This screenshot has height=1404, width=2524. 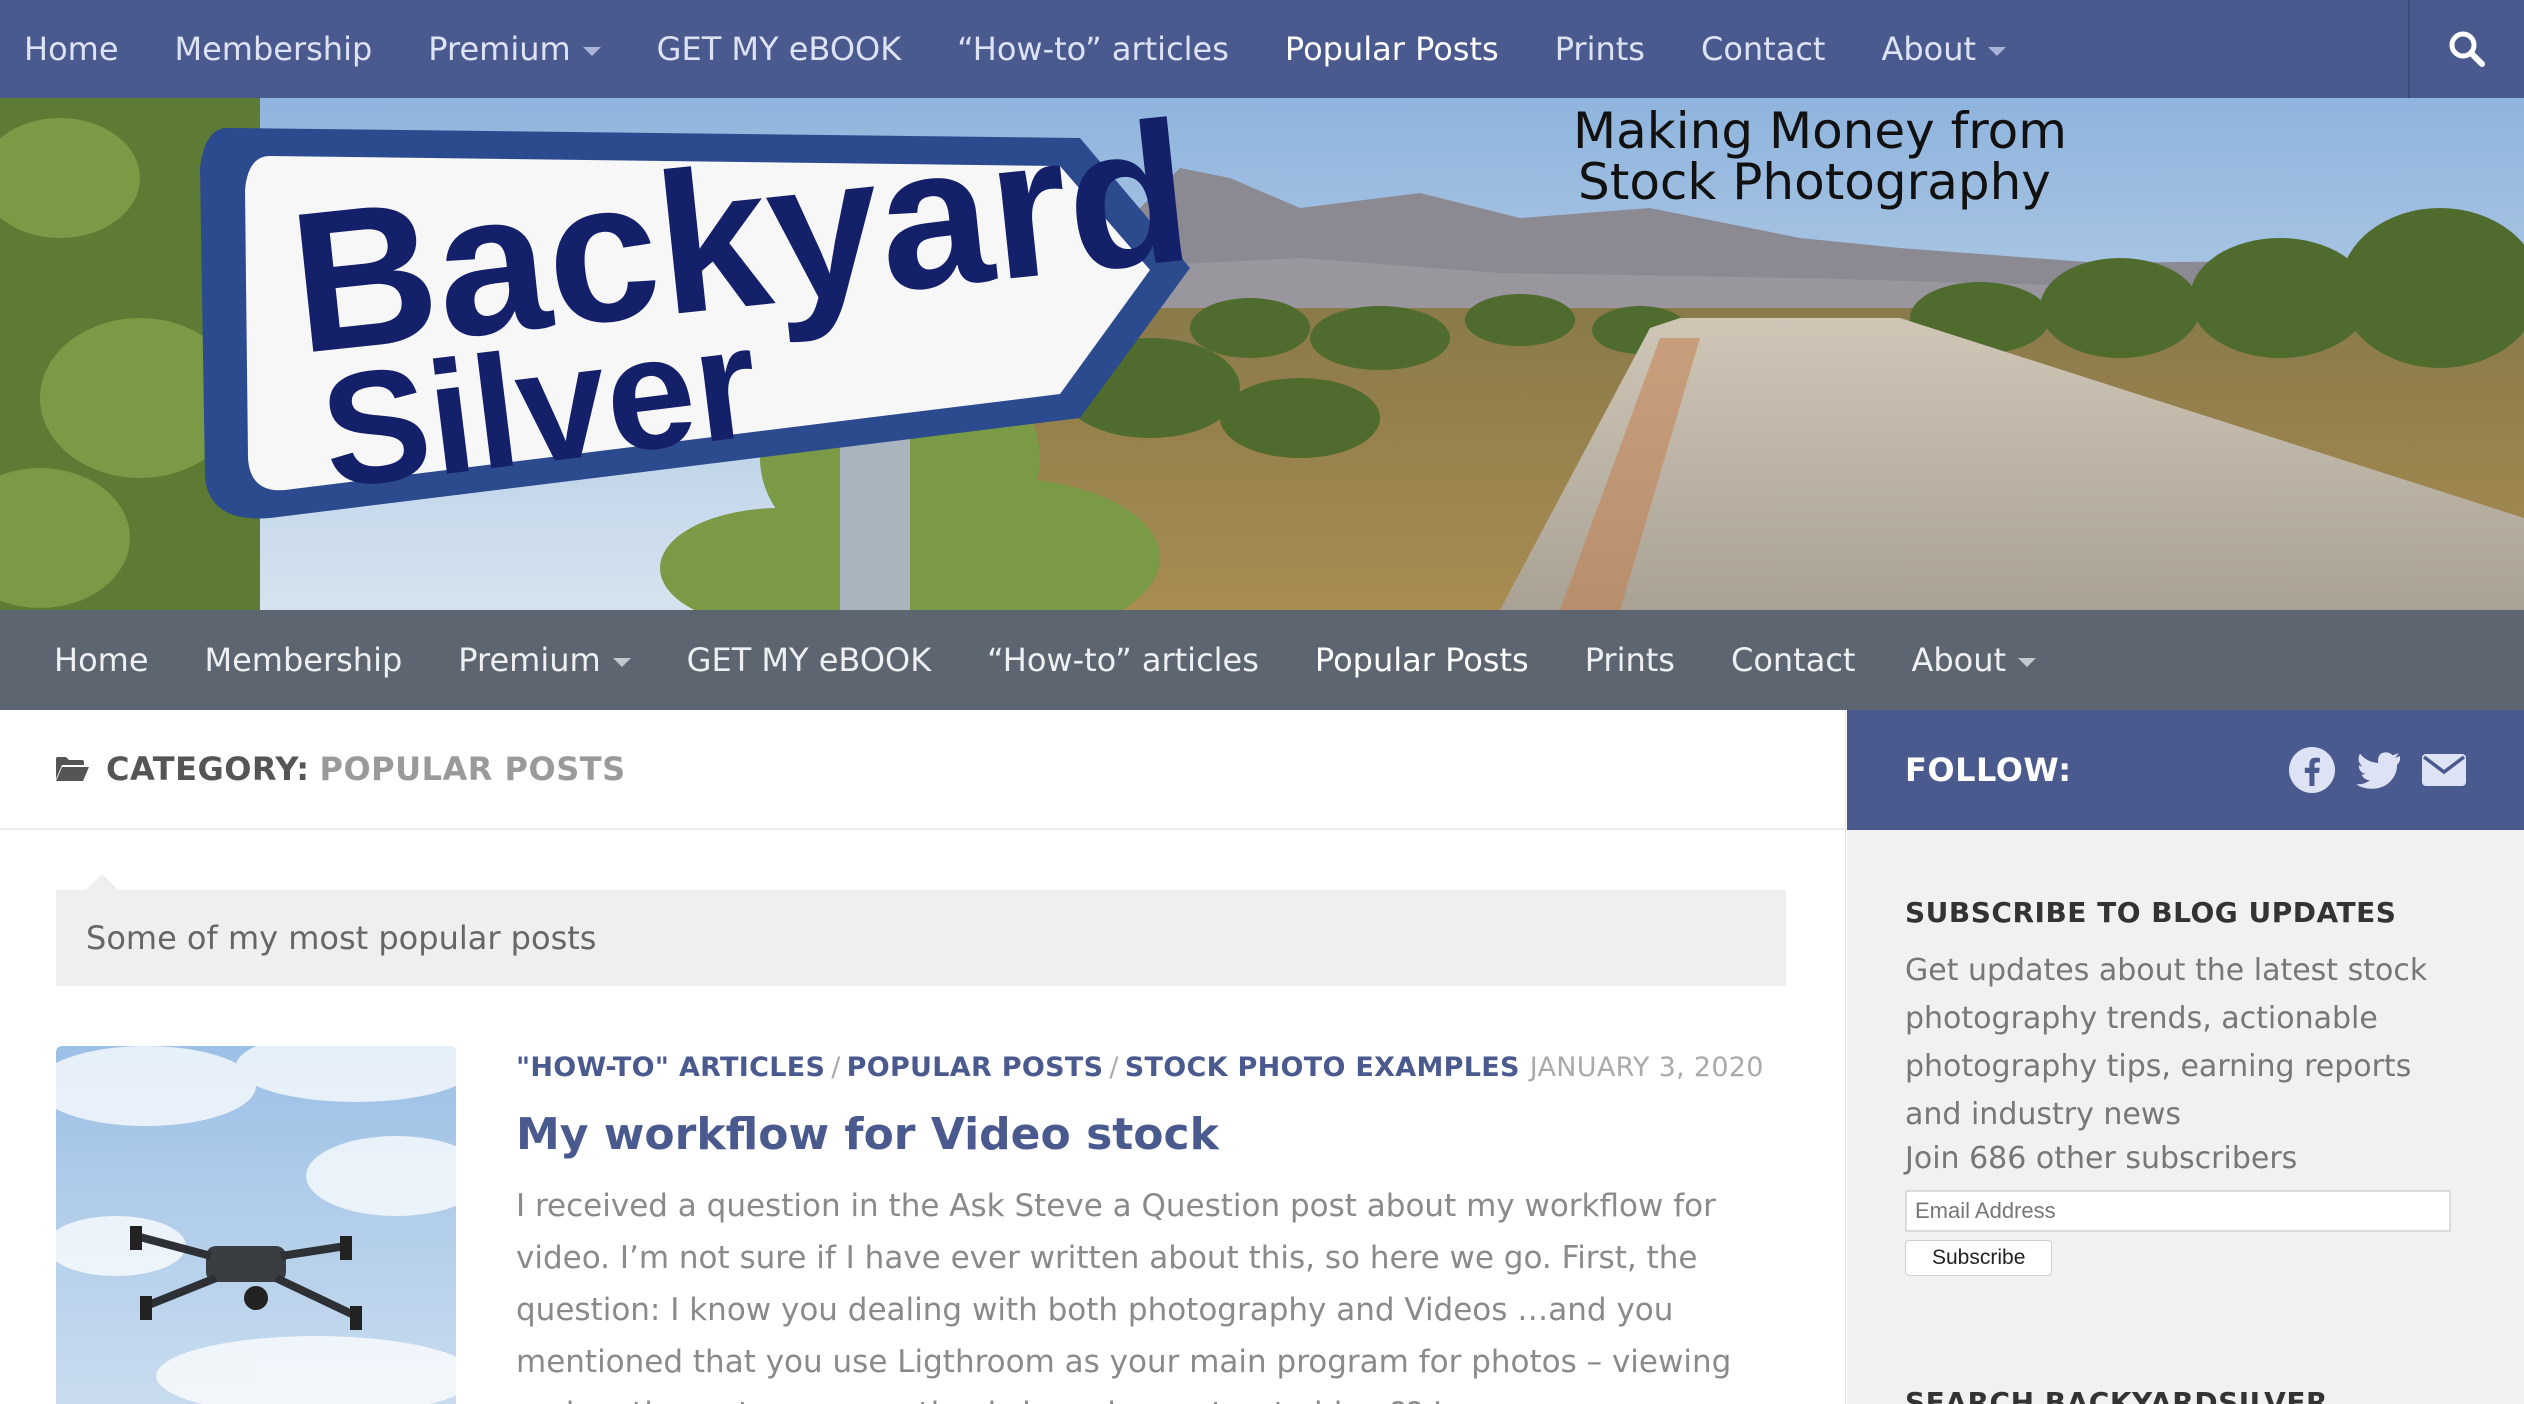 I want to click on top-nav-label: Membership, so click(x=273, y=49).